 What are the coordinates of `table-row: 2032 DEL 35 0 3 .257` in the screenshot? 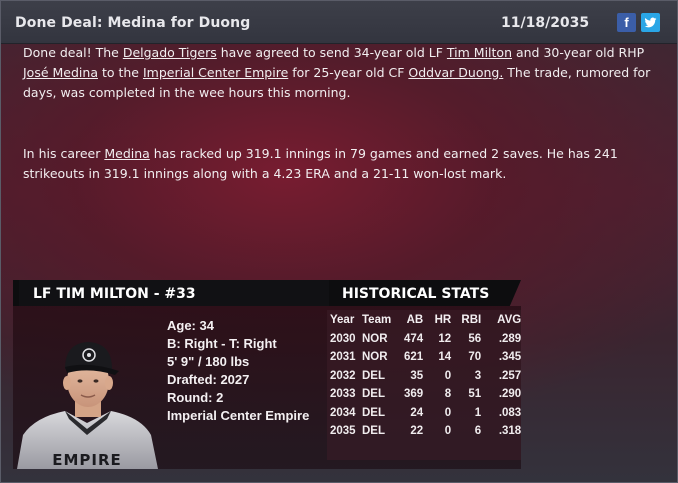 It's located at (426, 376).